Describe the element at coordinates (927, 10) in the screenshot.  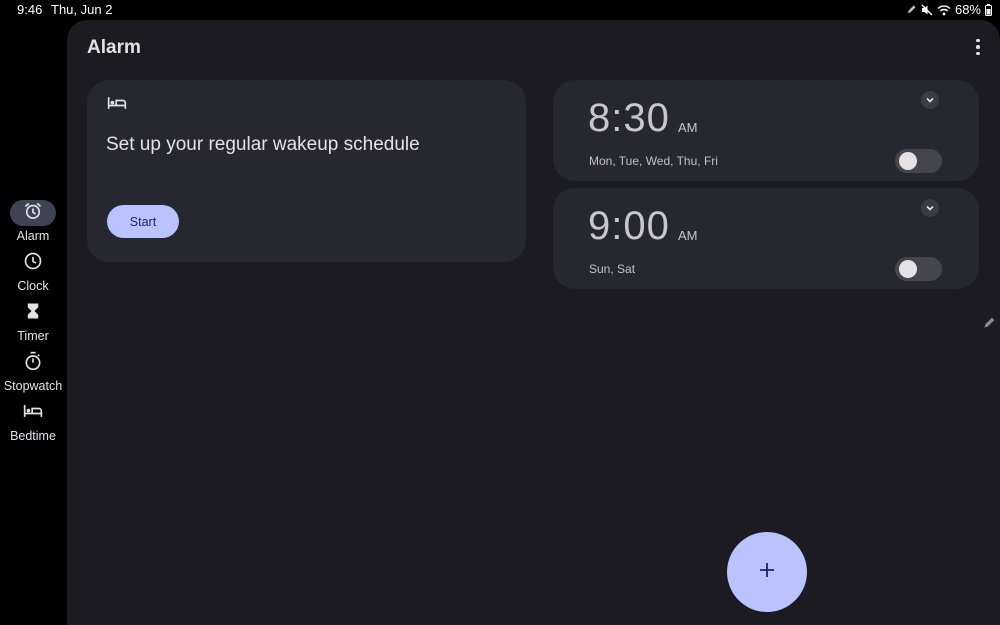
I see `mute-icon` at that location.